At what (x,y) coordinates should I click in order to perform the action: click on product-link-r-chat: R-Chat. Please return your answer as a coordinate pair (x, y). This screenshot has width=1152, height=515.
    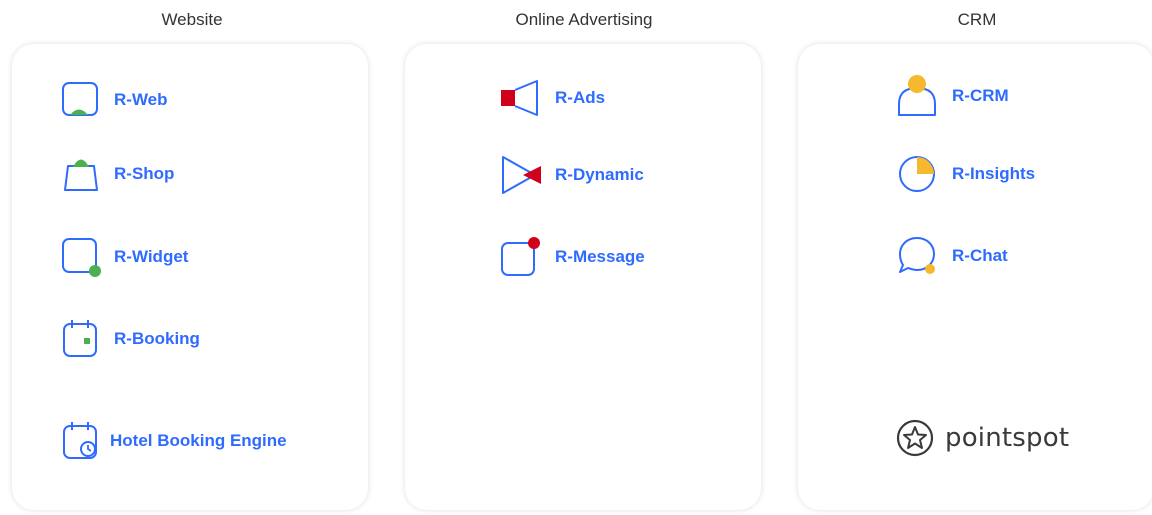
    Looking at the image, I should click on (952, 256).